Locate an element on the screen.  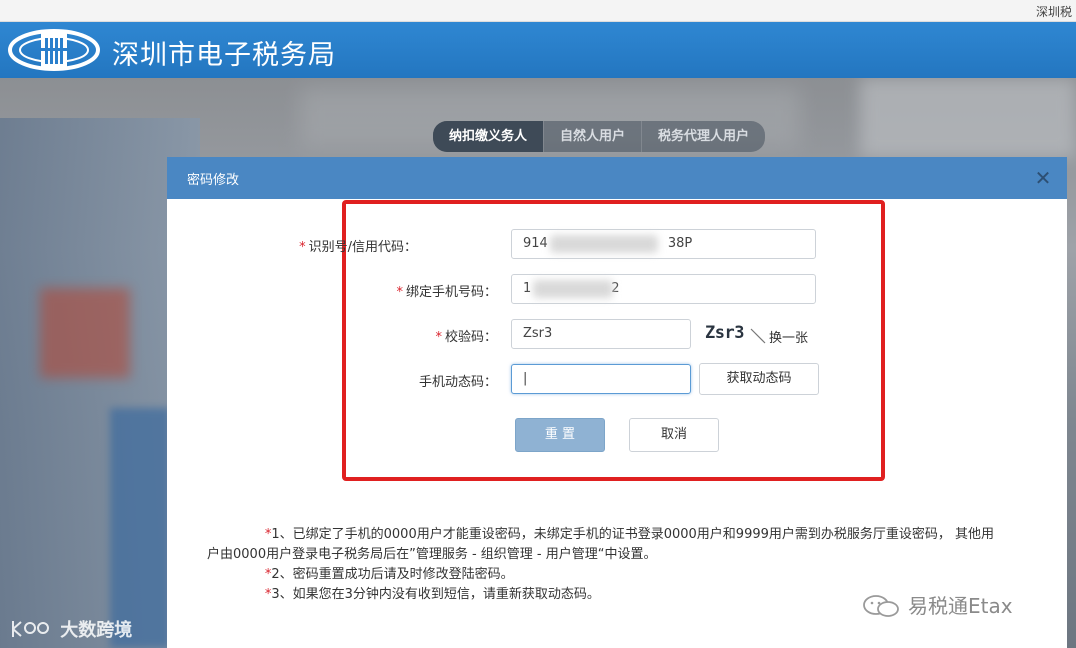
watermark-right: 易税通Etax is located at coordinates (937, 604).